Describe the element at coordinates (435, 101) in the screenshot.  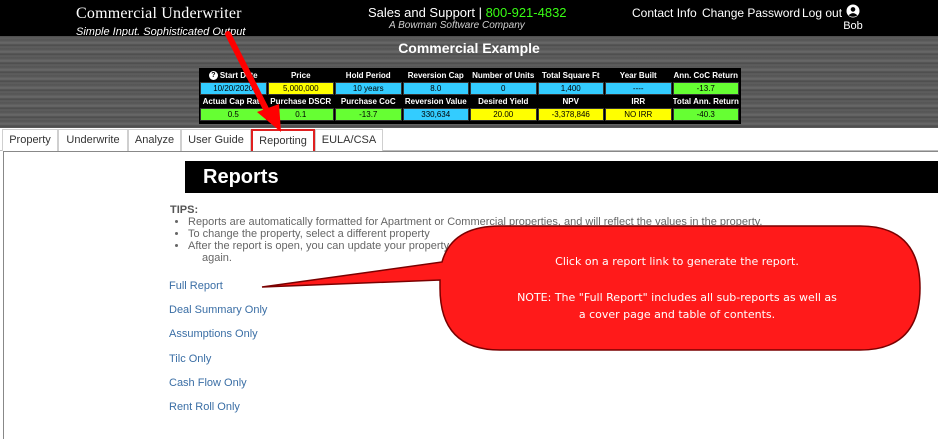
I see `metric-label-reversion-value: Reversion Value` at that location.